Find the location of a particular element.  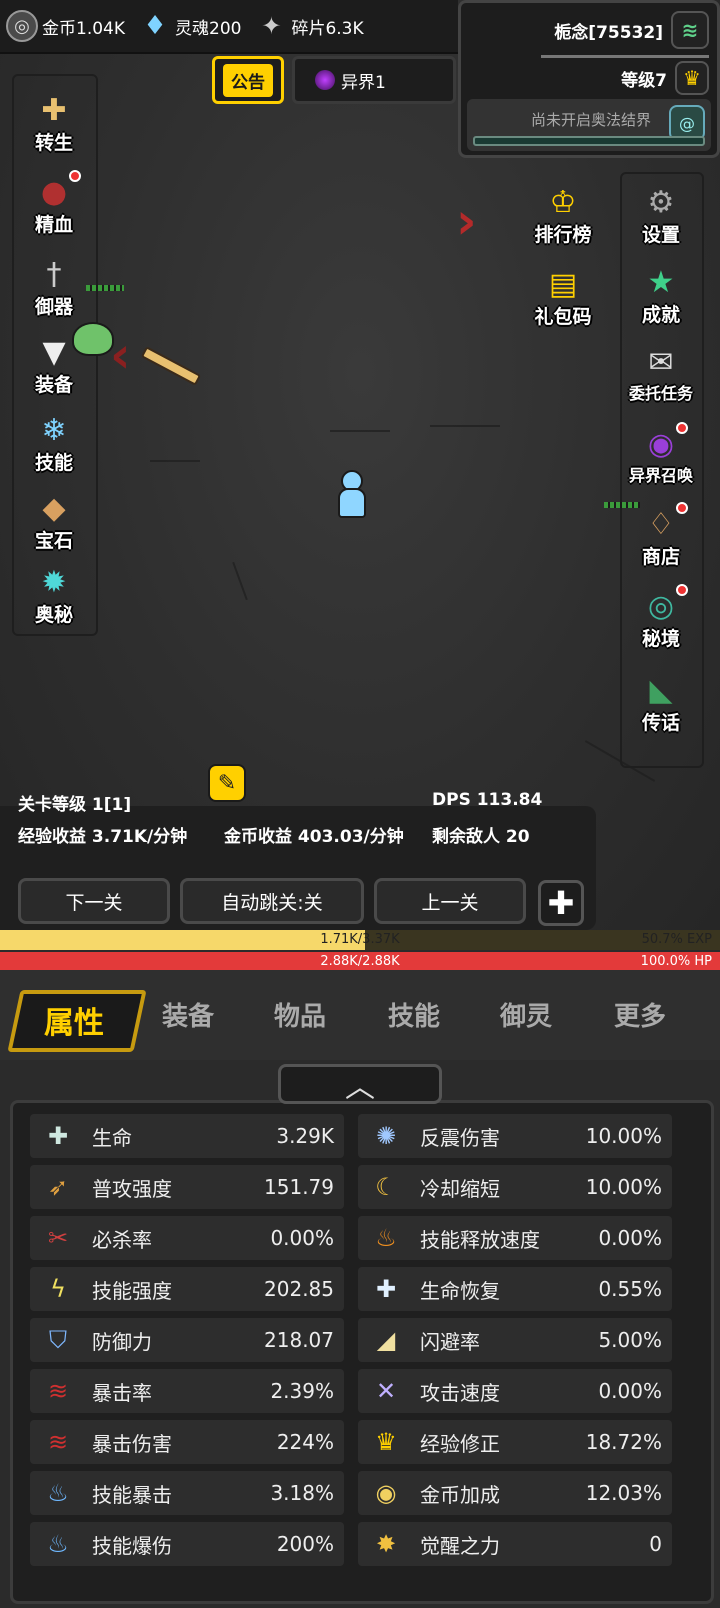

arcane-barrier-progress is located at coordinates (589, 141).